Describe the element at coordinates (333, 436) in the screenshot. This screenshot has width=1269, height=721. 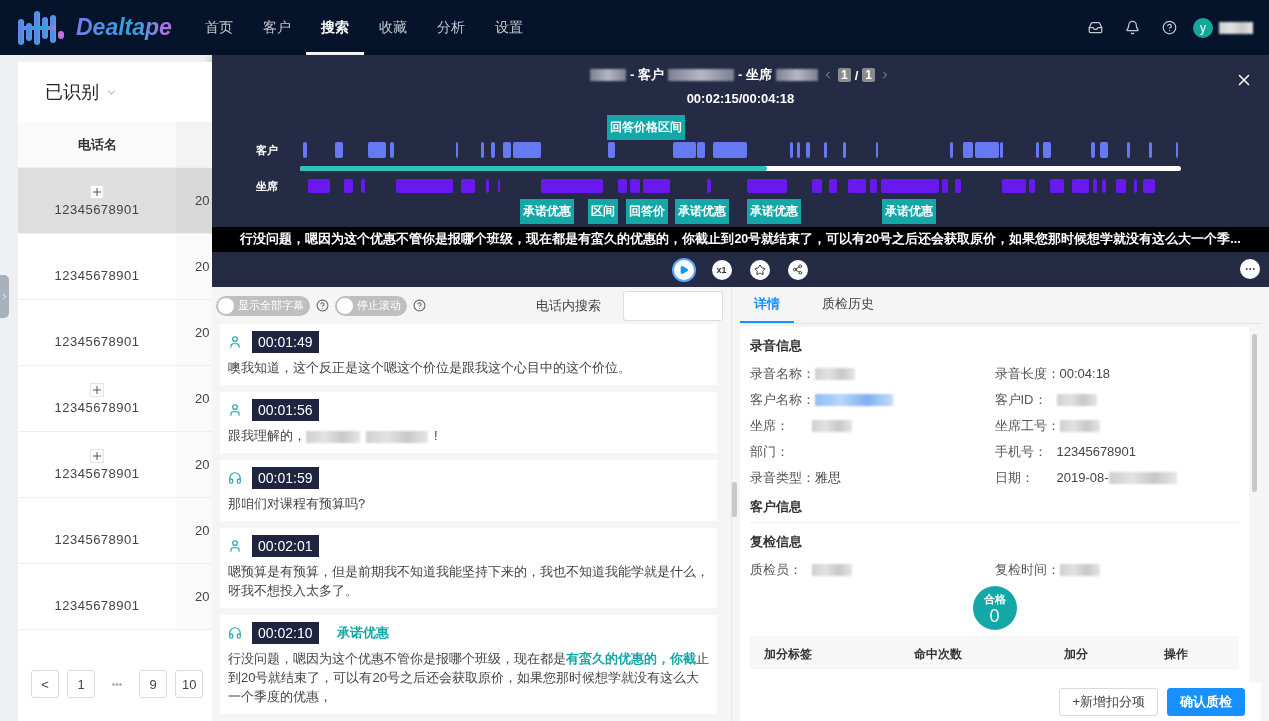
I see `transcript-text: 跟我理解的， !` at that location.